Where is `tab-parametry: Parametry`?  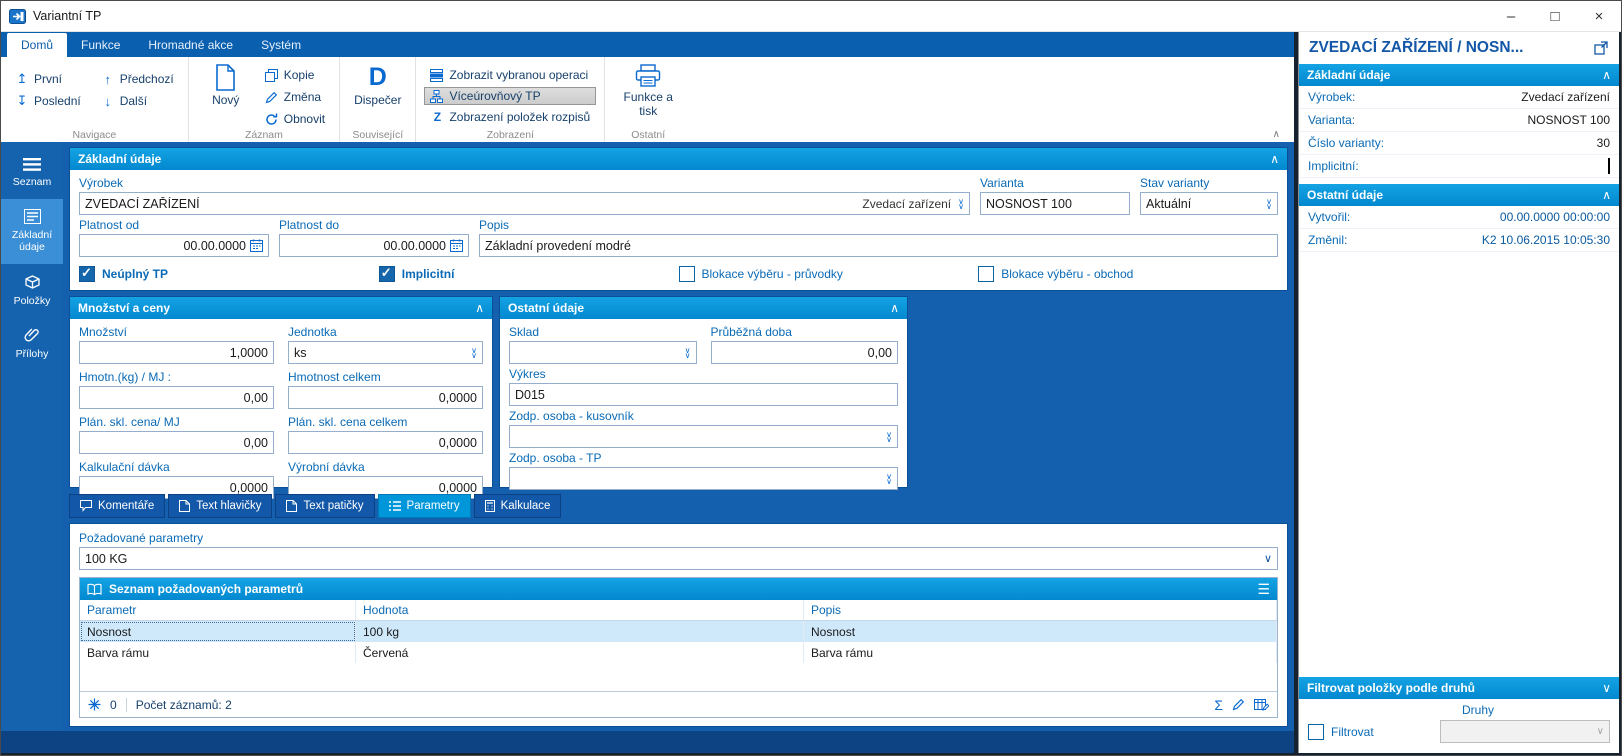 tab-parametry: Parametry is located at coordinates (424, 506).